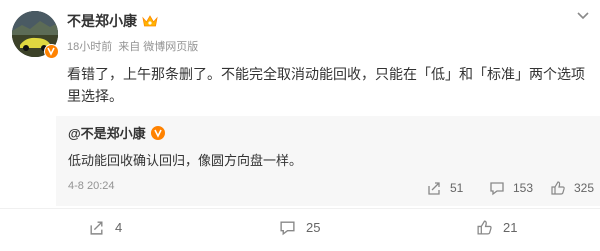 This screenshot has height=251, width=600. What do you see at coordinates (583, 15) in the screenshot?
I see `chevron-down-icon` at bounding box center [583, 15].